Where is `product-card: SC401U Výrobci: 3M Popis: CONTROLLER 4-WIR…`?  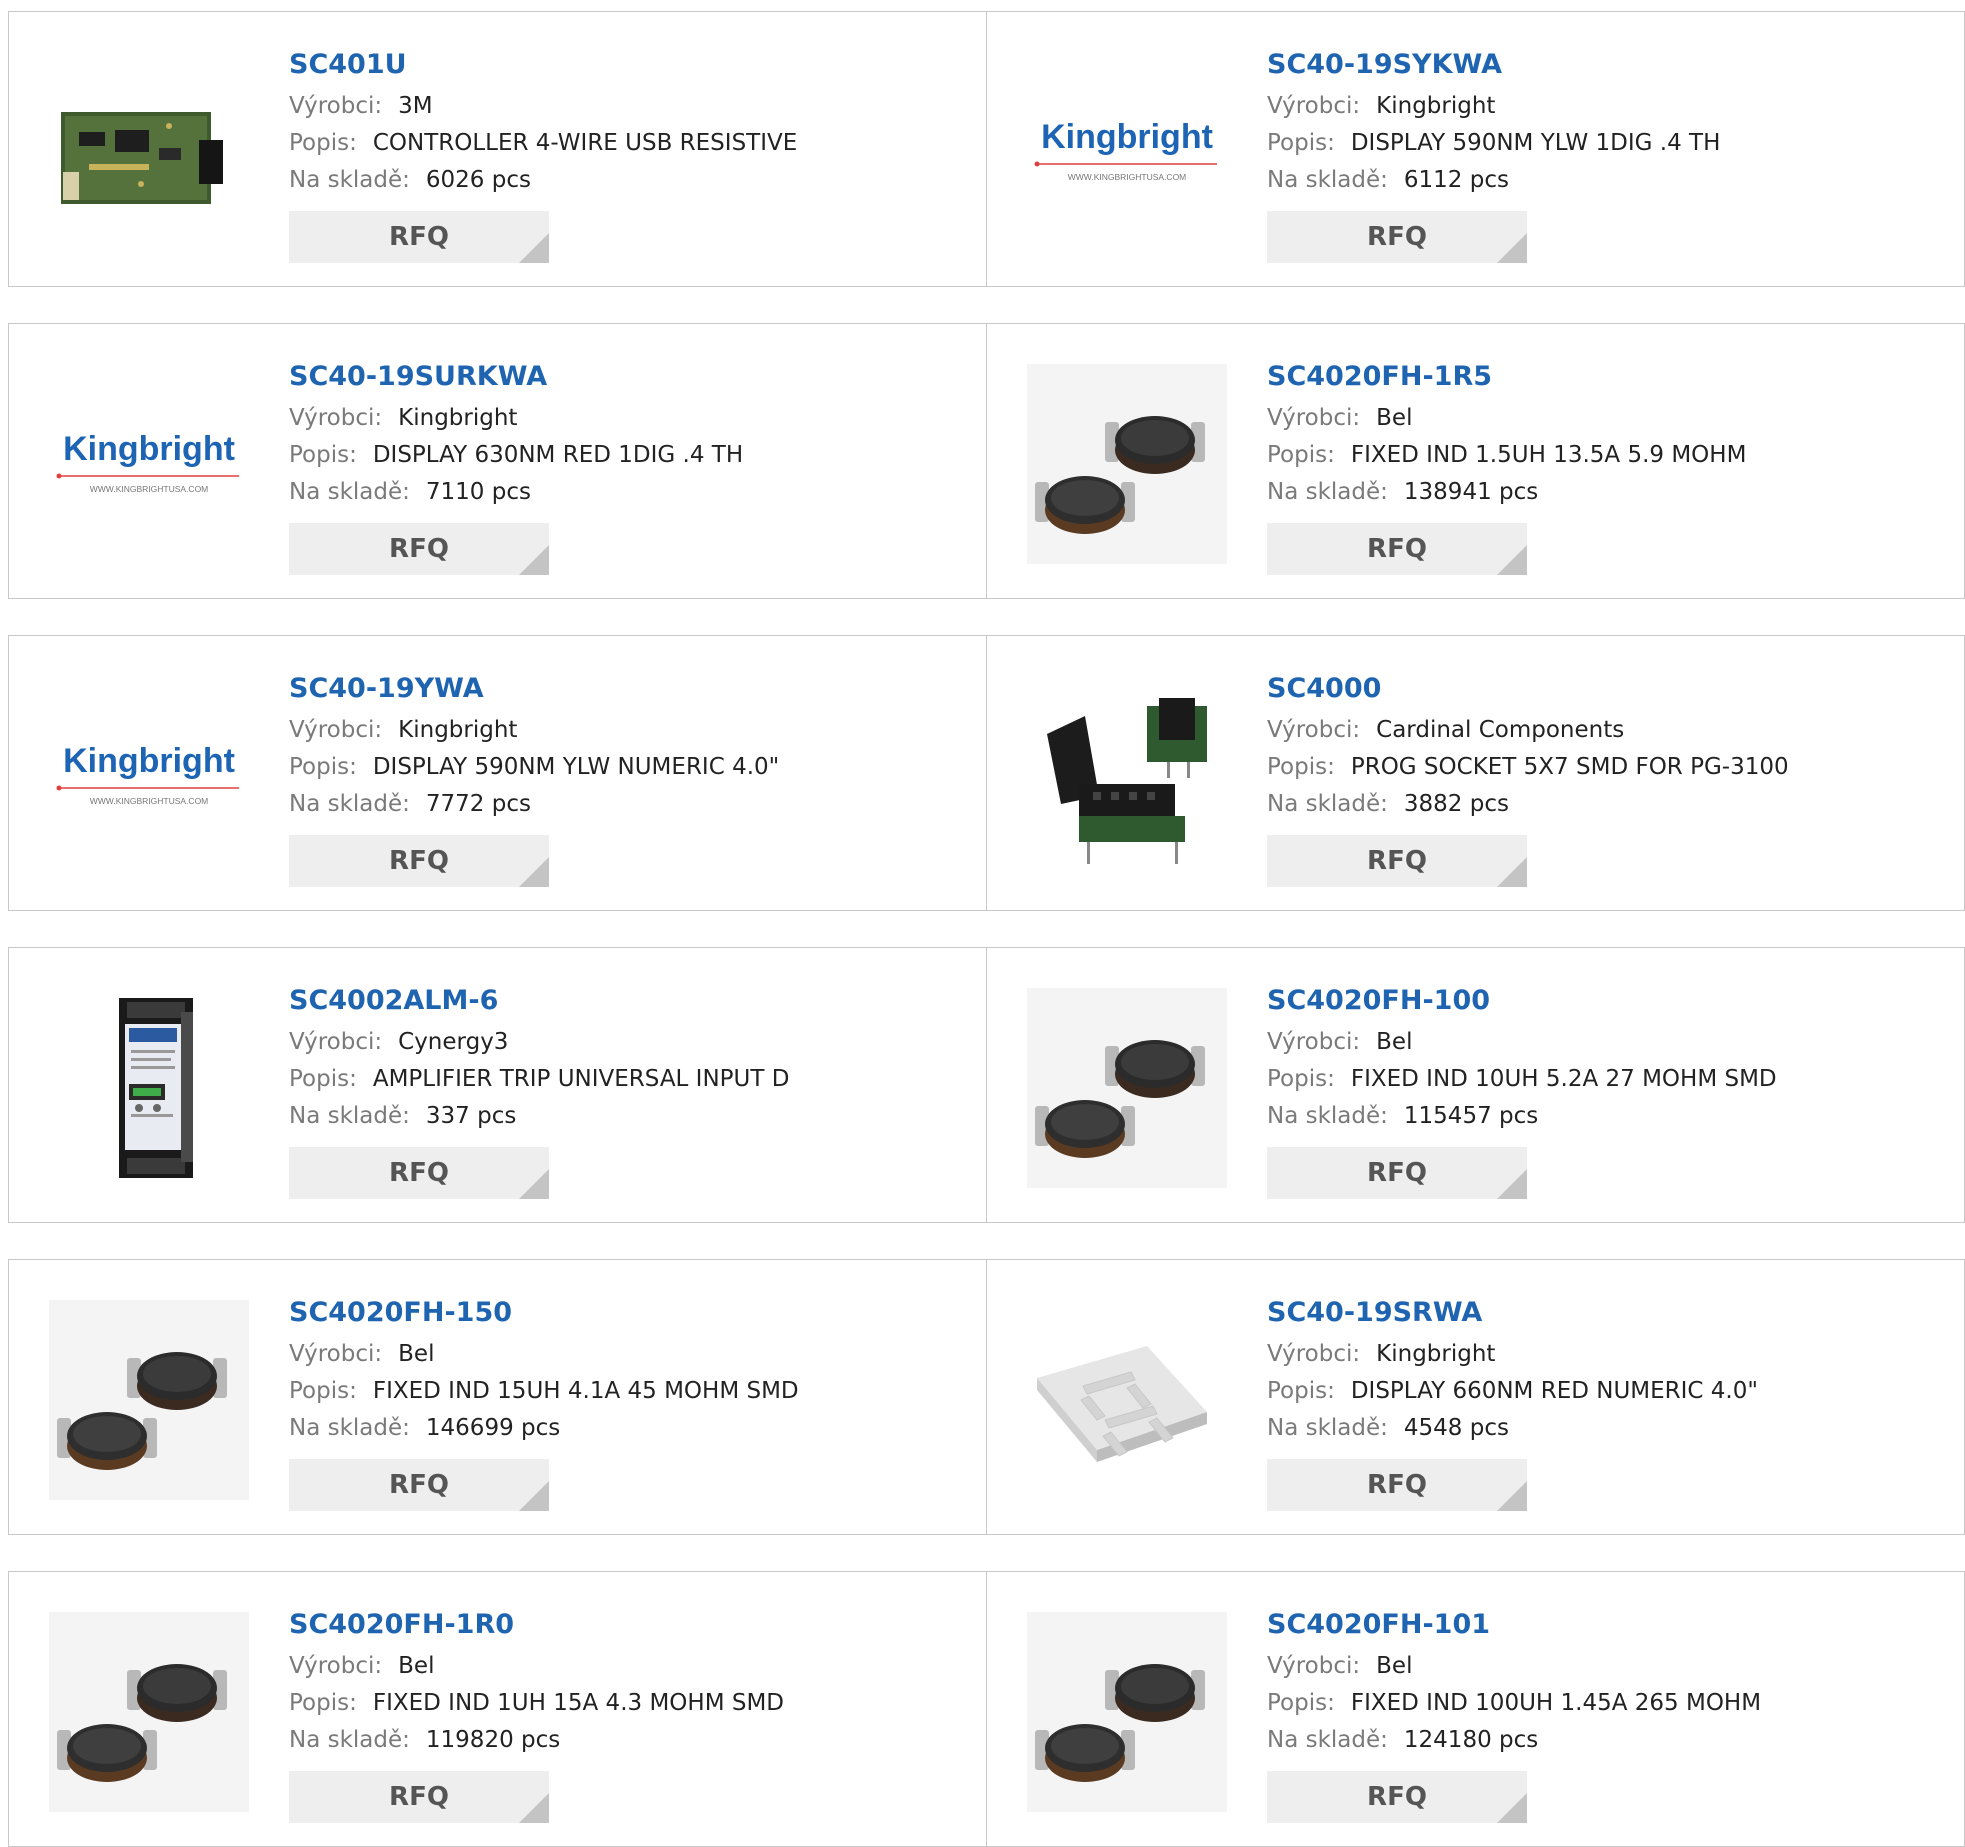 product-card: SC401U Výrobci: 3M Popis: CONTROLLER 4-WIR… is located at coordinates (498, 149).